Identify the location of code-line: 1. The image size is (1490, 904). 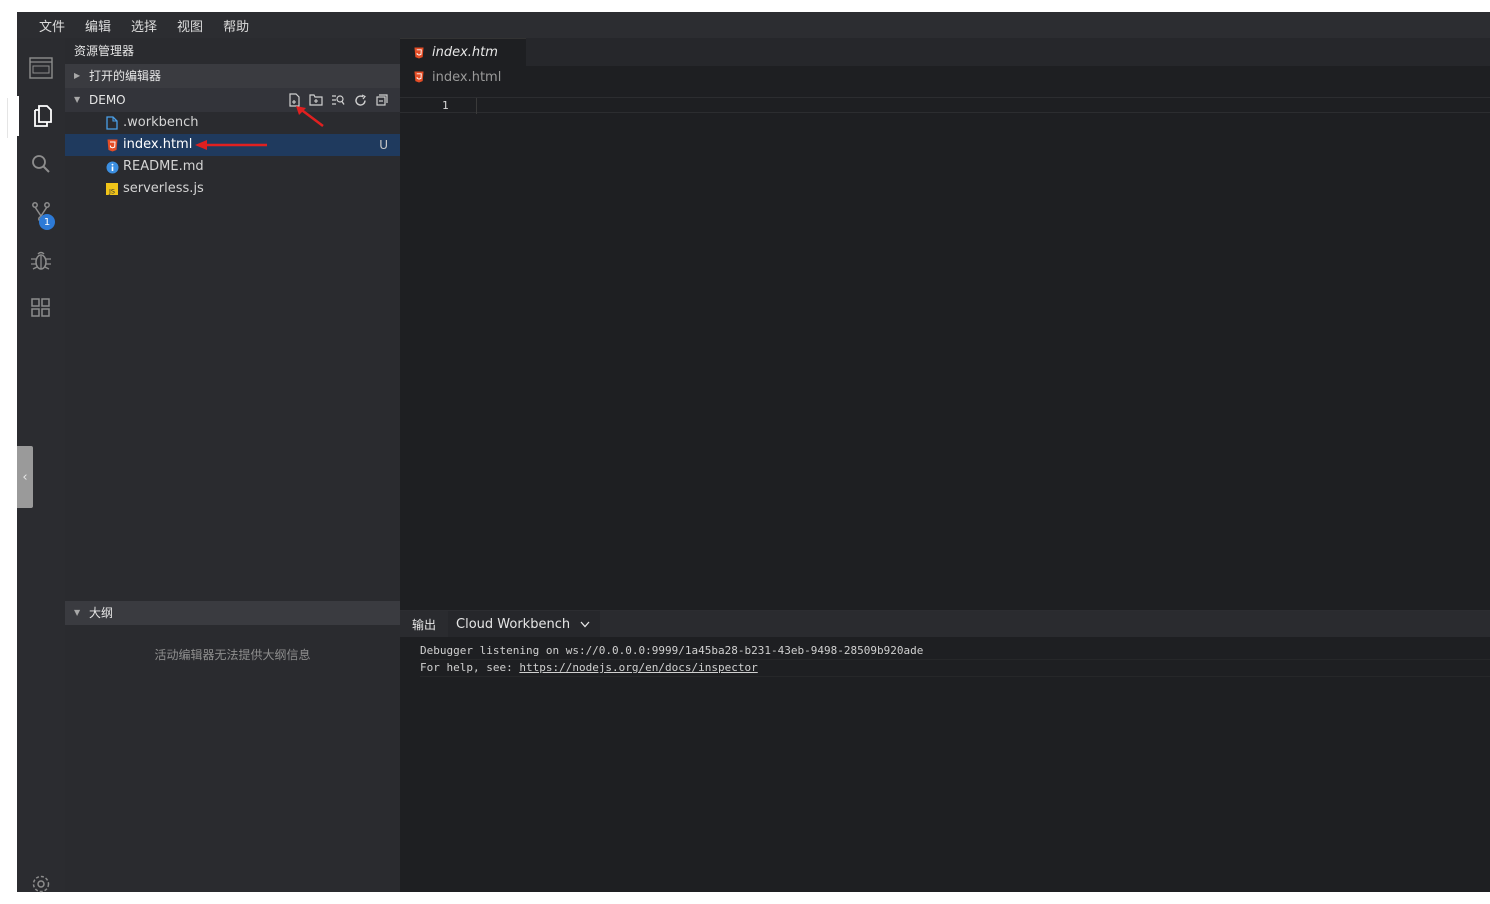
(945, 105).